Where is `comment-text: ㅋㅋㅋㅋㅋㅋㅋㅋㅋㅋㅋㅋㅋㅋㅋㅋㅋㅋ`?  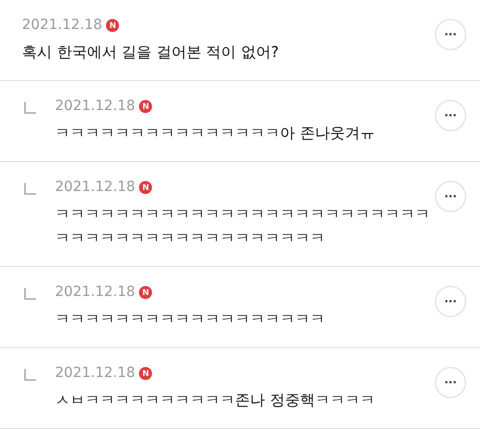 comment-text: ㅋㅋㅋㅋㅋㅋㅋㅋㅋㅋㅋㅋㅋㅋㅋㅋㅋㅋ is located at coordinates (190, 319).